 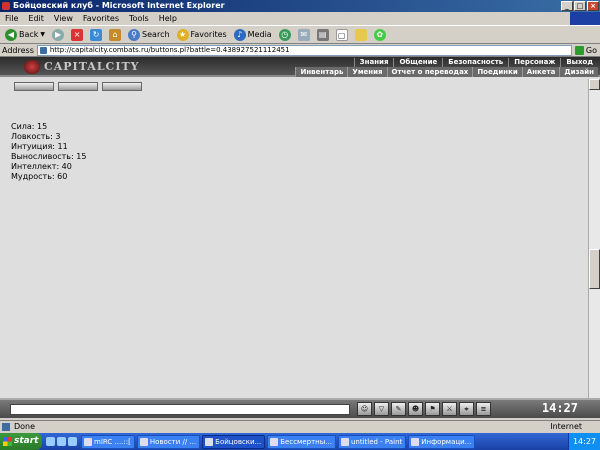 I want to click on media-icon: ♪, so click(x=239, y=34).